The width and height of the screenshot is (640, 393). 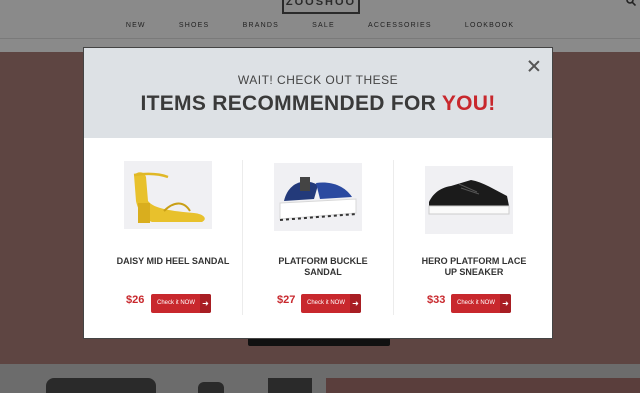 I want to click on product-name: PLATFORM BUCKLE SANDAL, so click(x=323, y=267).